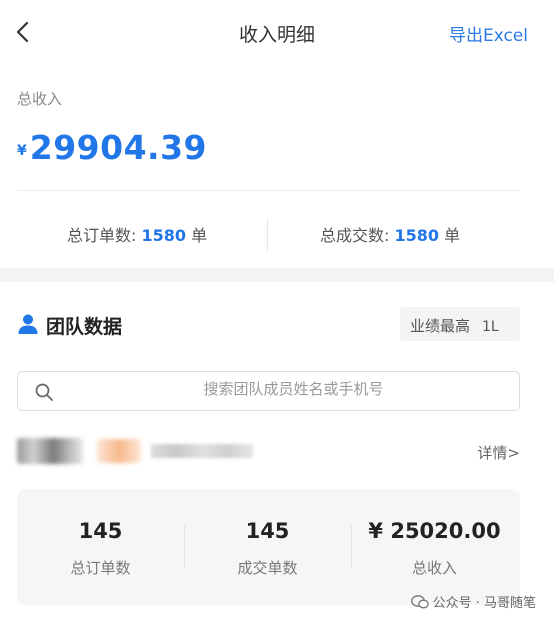 This screenshot has height=621, width=554. I want to click on member-income-stat: ¥ 25020.00 总收入, so click(434, 548).